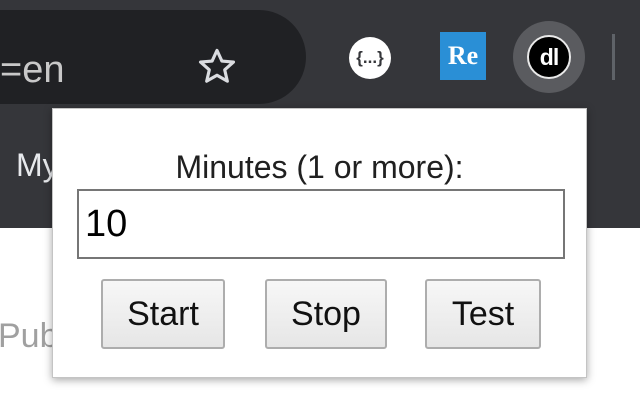 Image resolution: width=640 pixels, height=400 pixels. What do you see at coordinates (463, 56) in the screenshot?
I see `re-extension-icon: Re` at bounding box center [463, 56].